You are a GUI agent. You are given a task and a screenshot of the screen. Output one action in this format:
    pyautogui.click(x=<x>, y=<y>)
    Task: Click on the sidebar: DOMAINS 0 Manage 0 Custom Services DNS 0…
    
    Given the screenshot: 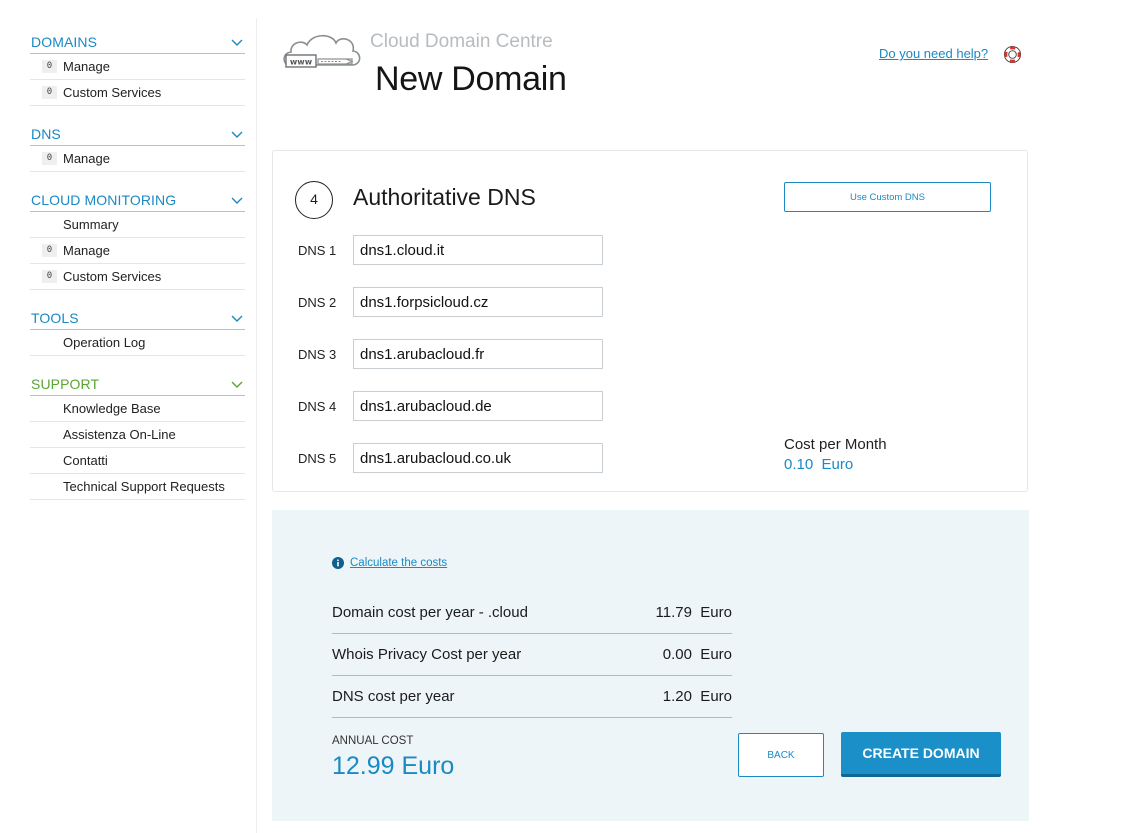 What is the action you would take?
    pyautogui.click(x=137, y=273)
    